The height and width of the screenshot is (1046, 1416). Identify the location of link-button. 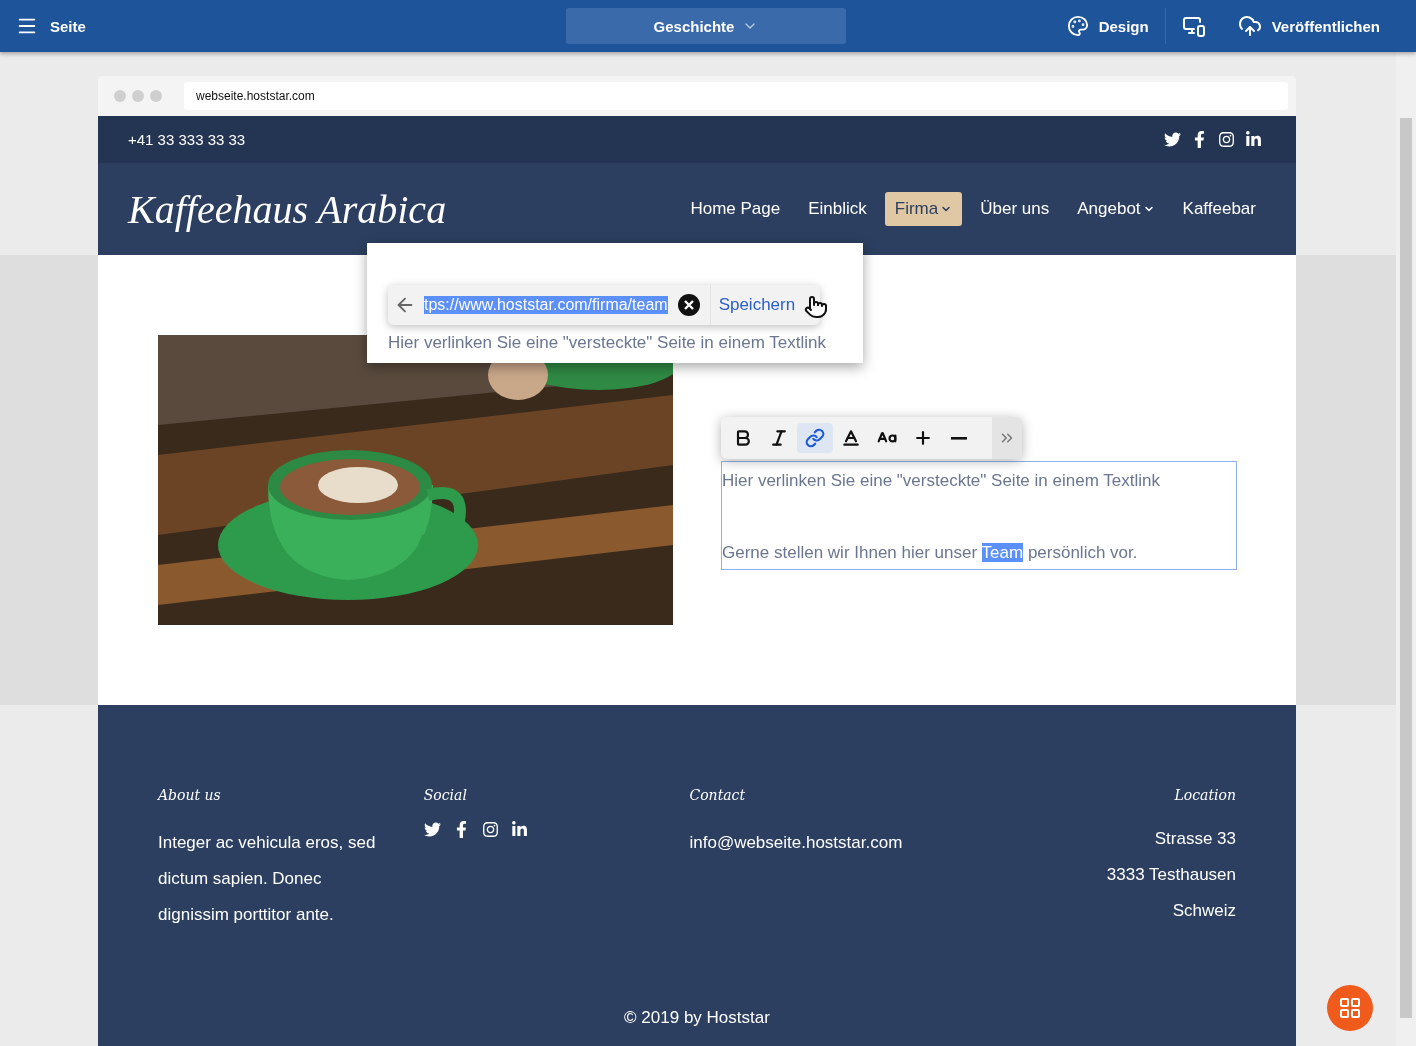
(815, 438).